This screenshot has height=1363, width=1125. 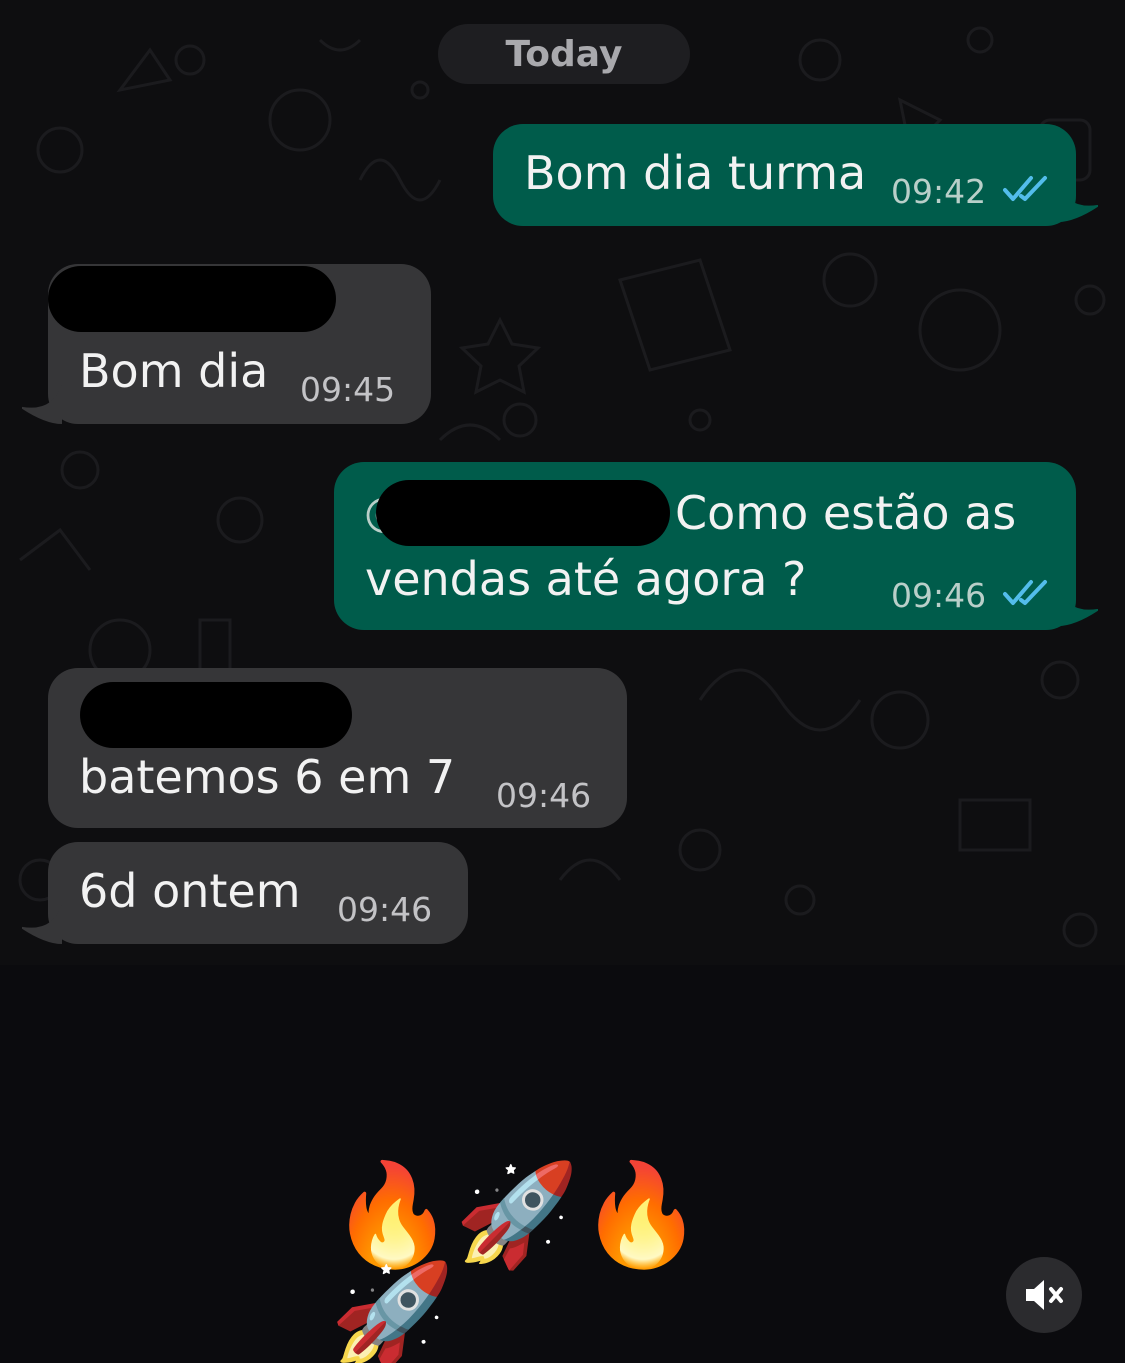 What do you see at coordinates (517, 1259) in the screenshot?
I see `caption-emojis: 🔥🚀🔥🚀` at bounding box center [517, 1259].